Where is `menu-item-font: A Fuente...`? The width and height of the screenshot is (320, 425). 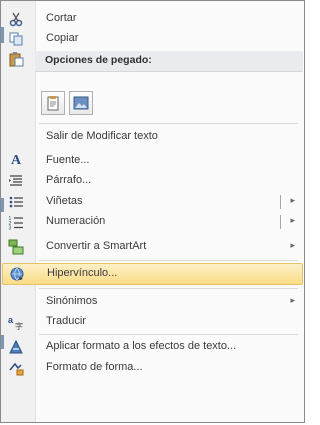
menu-item-font: A Fuente... is located at coordinates (152, 161).